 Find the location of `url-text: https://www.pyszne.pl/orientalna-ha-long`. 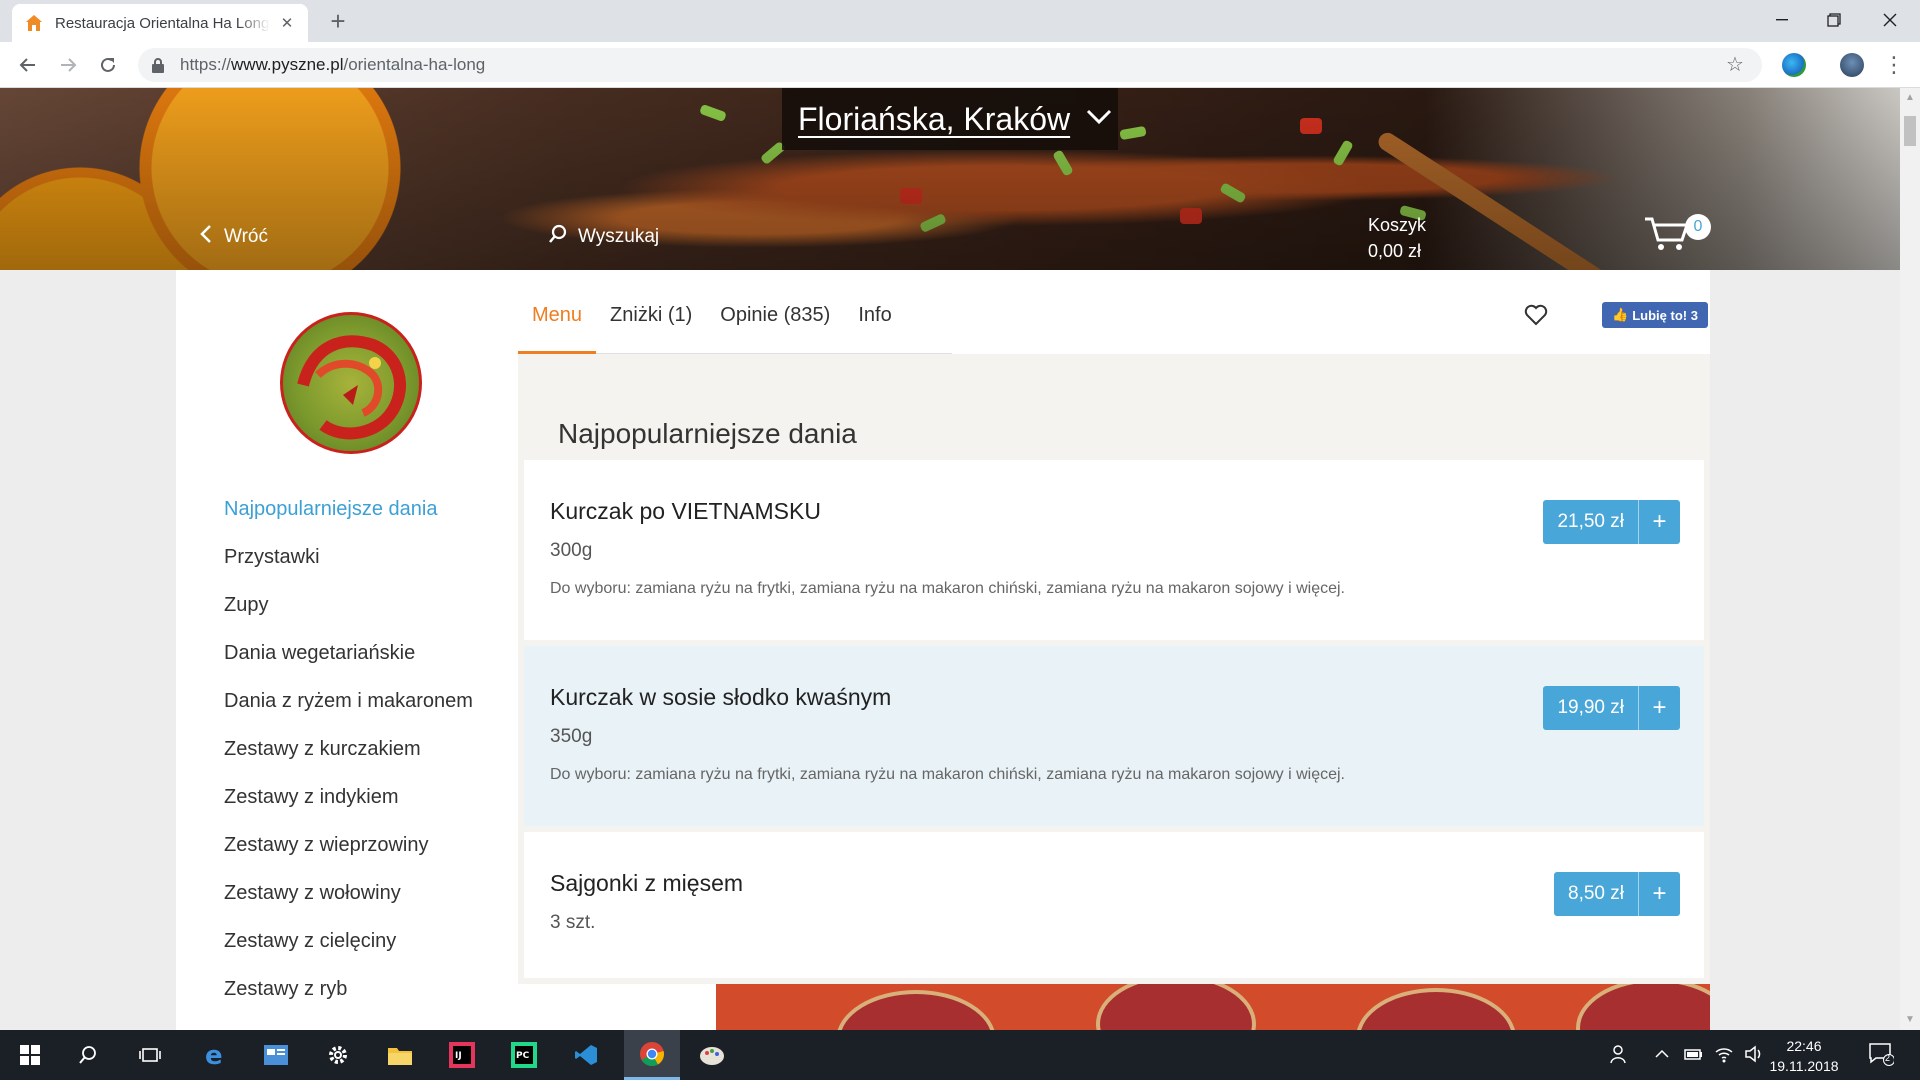

url-text: https://www.pyszne.pl/orientalna-ha-long is located at coordinates (333, 64).